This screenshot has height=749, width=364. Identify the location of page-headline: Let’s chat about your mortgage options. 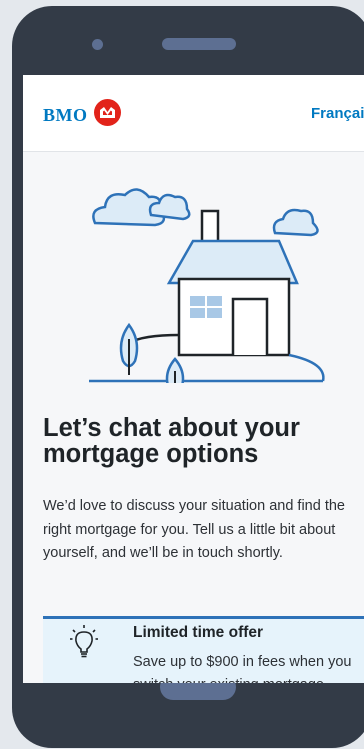
(171, 441).